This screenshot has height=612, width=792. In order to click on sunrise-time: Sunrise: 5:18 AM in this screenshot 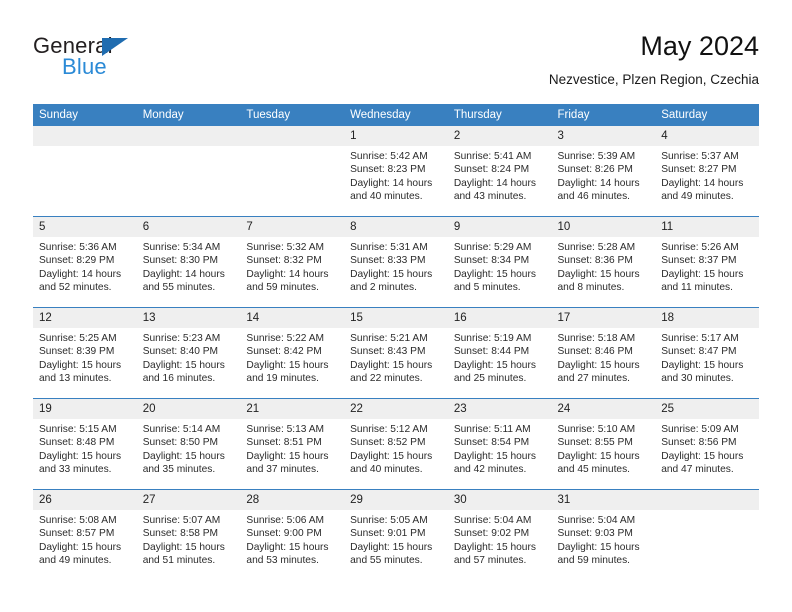, I will do `click(596, 338)`.